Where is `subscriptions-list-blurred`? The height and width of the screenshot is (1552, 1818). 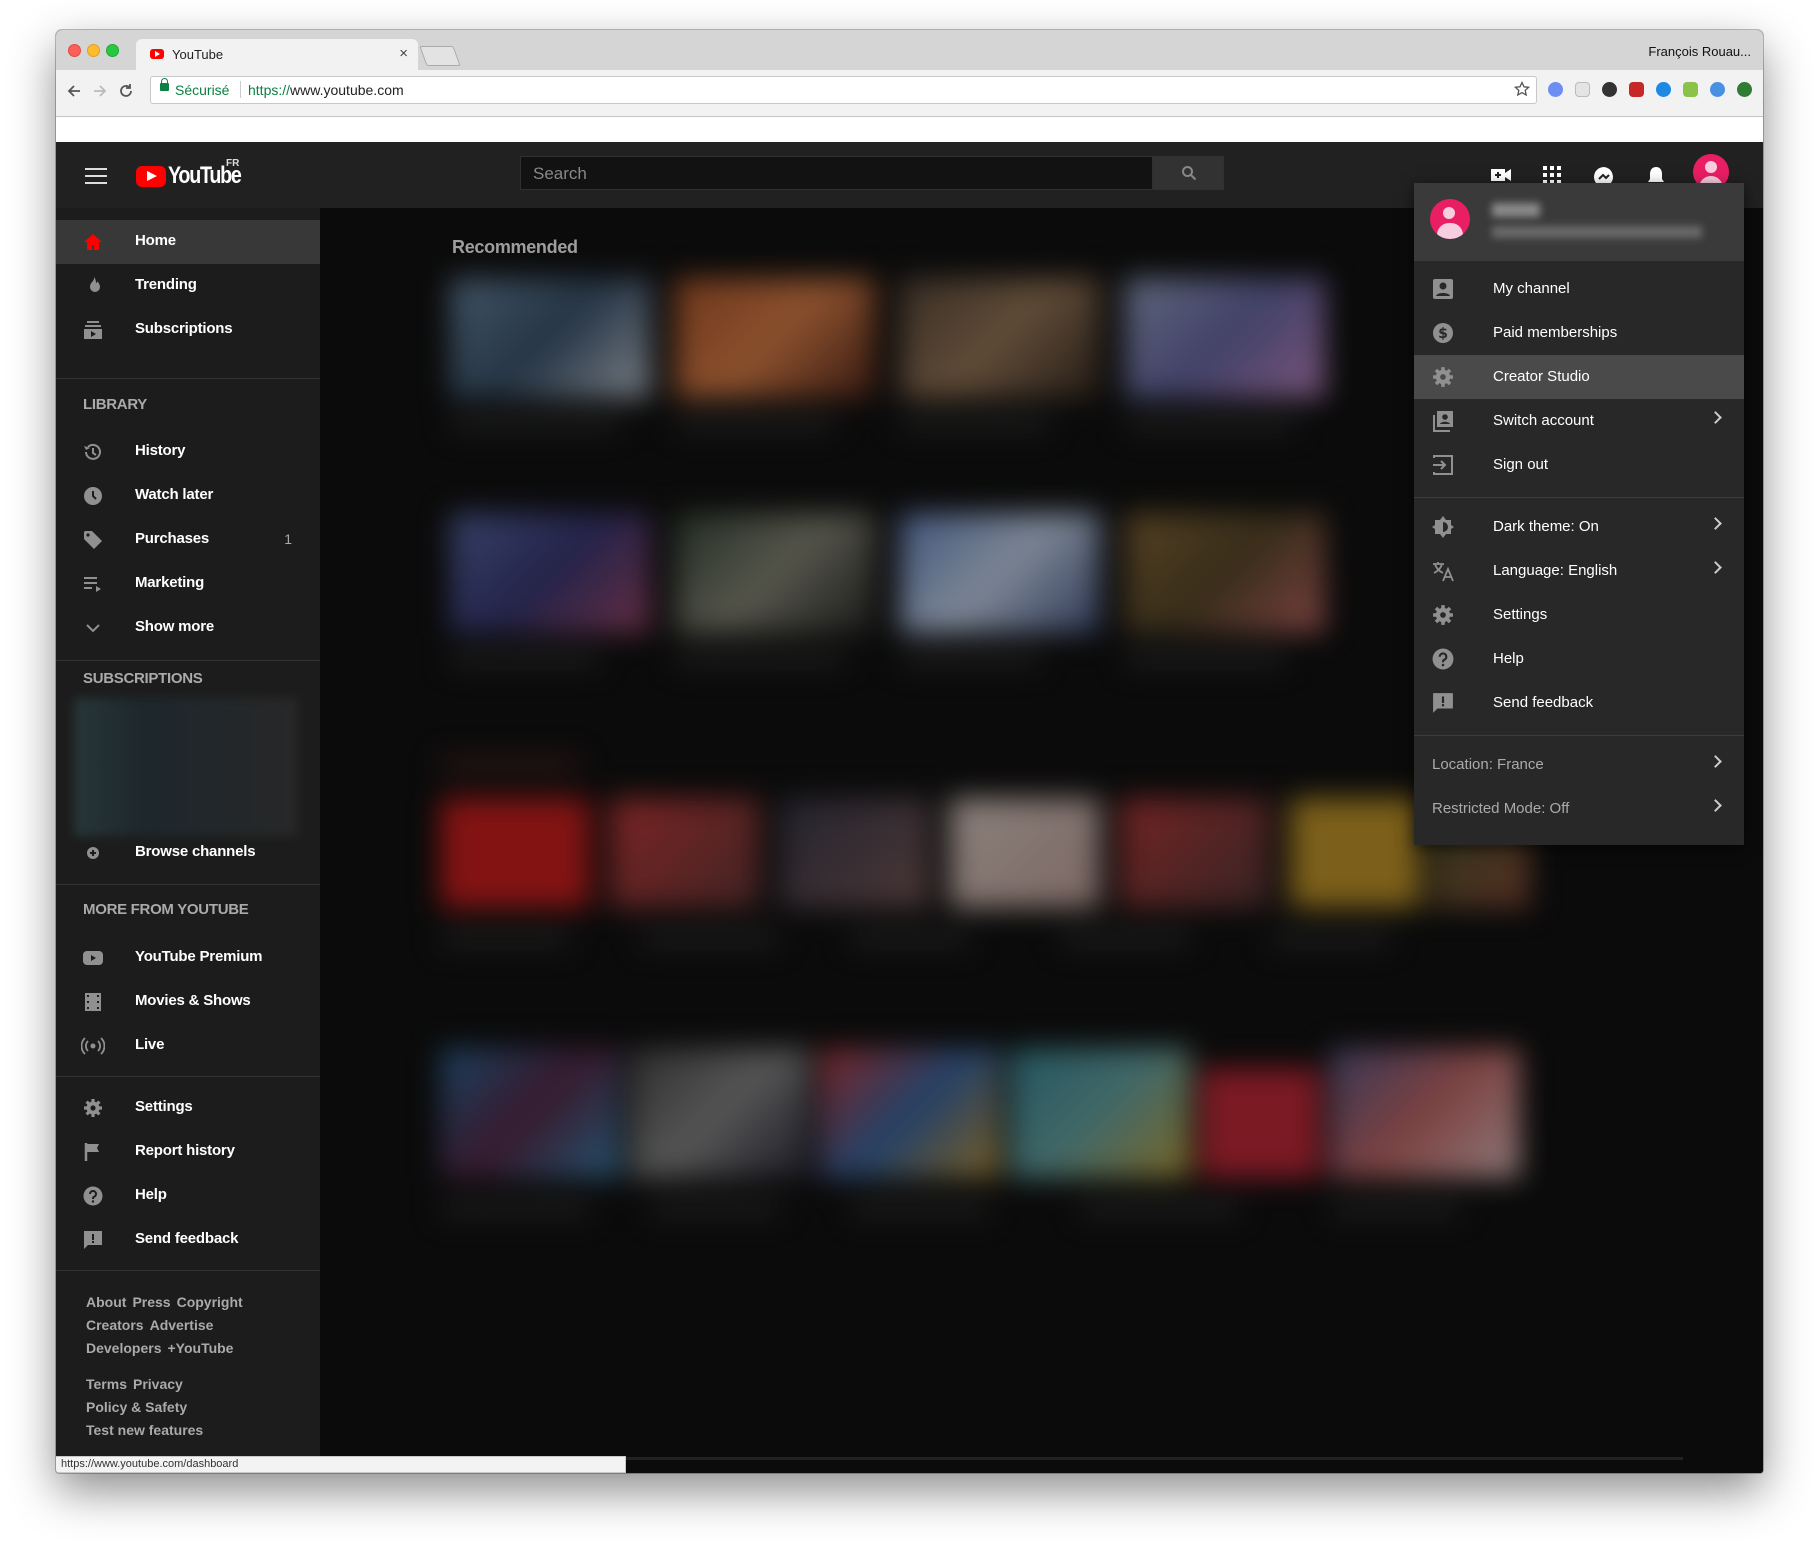 subscriptions-list-blurred is located at coordinates (186, 767).